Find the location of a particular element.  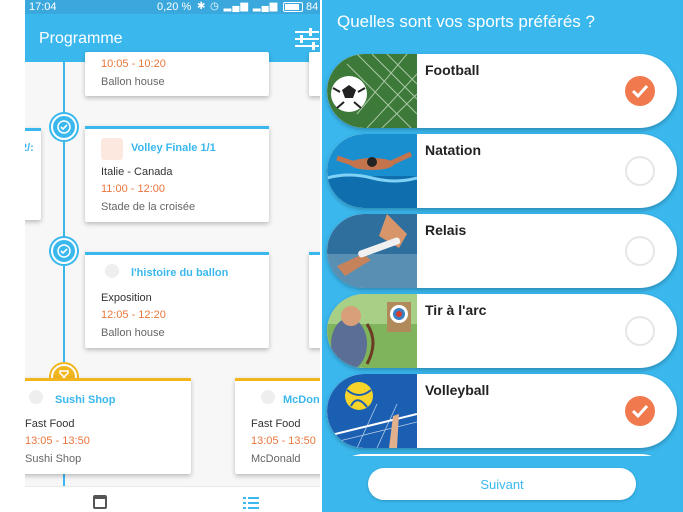

event-card: McDon Fast Food 13:05 - 13:50 McDonald is located at coordinates (277, 426).